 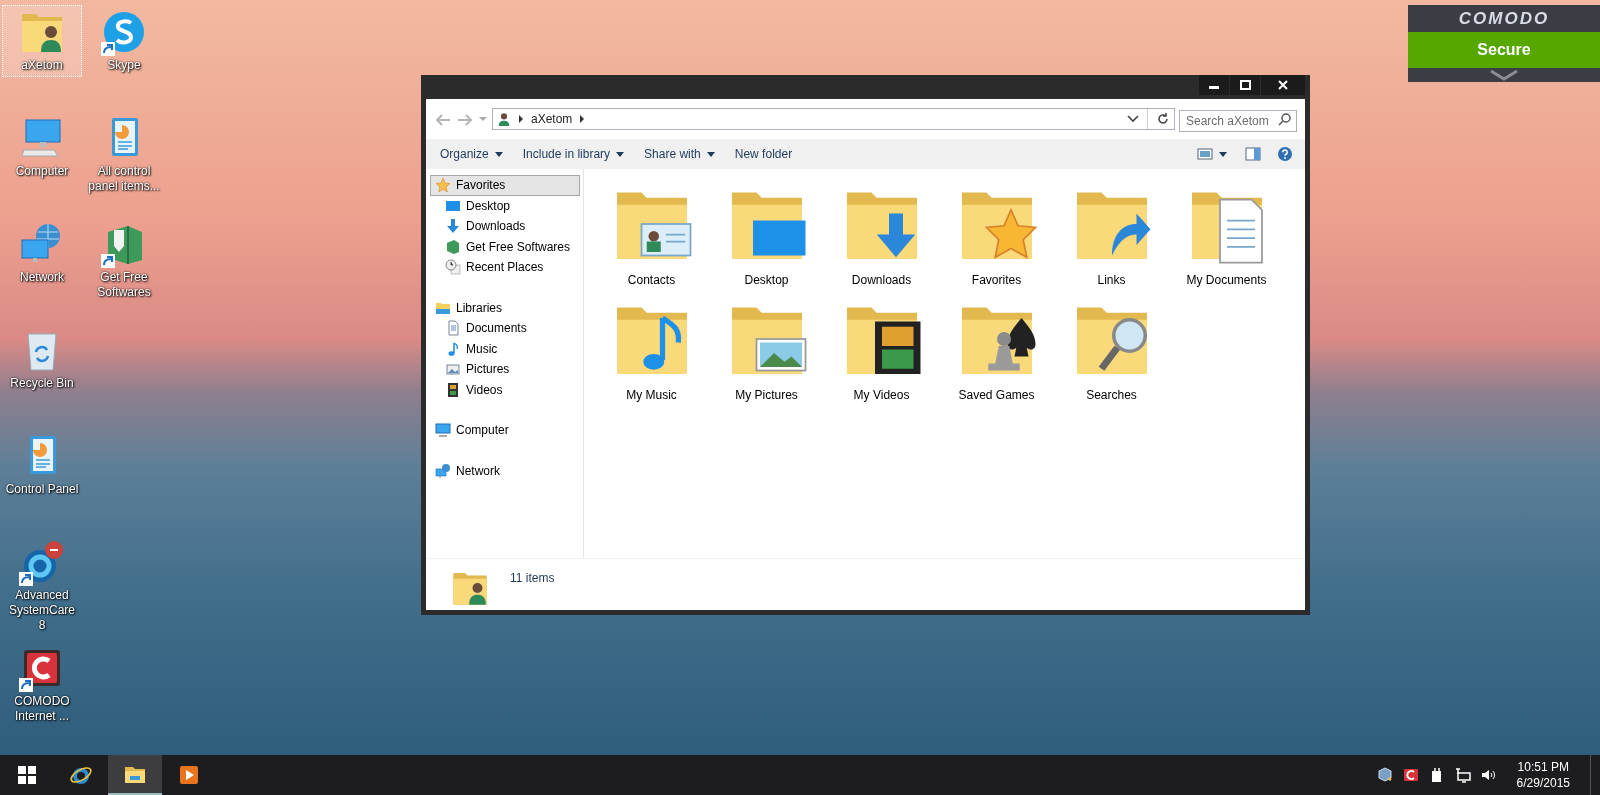 I want to click on address-bar: aXetom, so click(x=833, y=119).